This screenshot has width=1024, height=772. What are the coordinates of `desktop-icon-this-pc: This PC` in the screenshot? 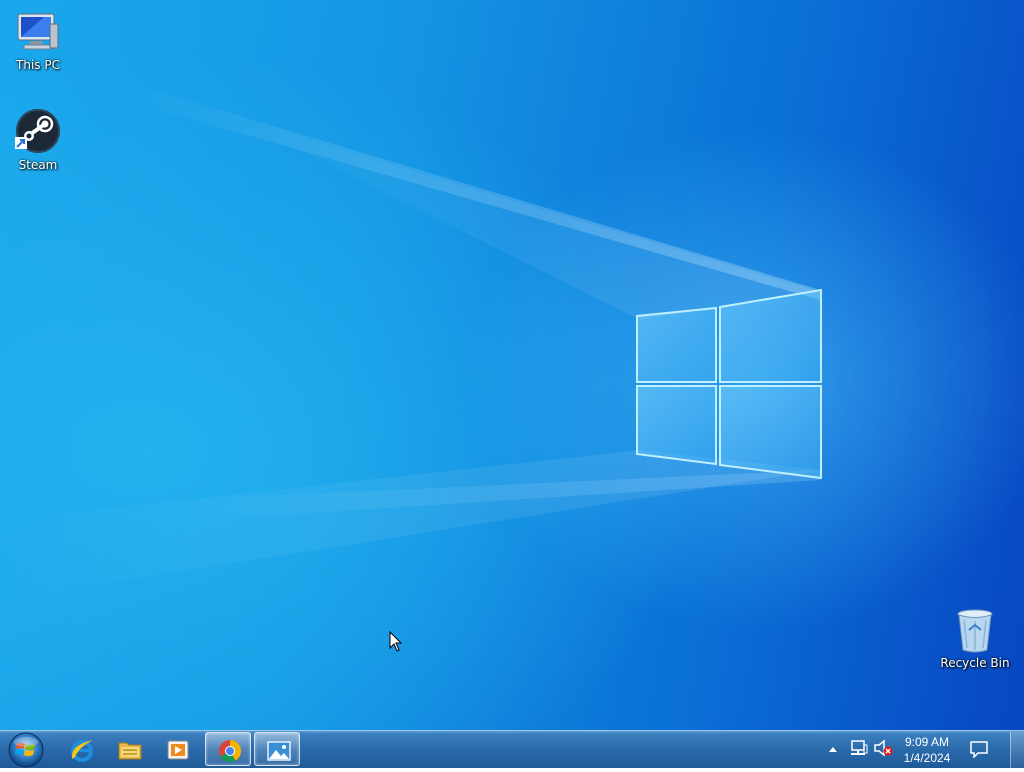 It's located at (38, 40).